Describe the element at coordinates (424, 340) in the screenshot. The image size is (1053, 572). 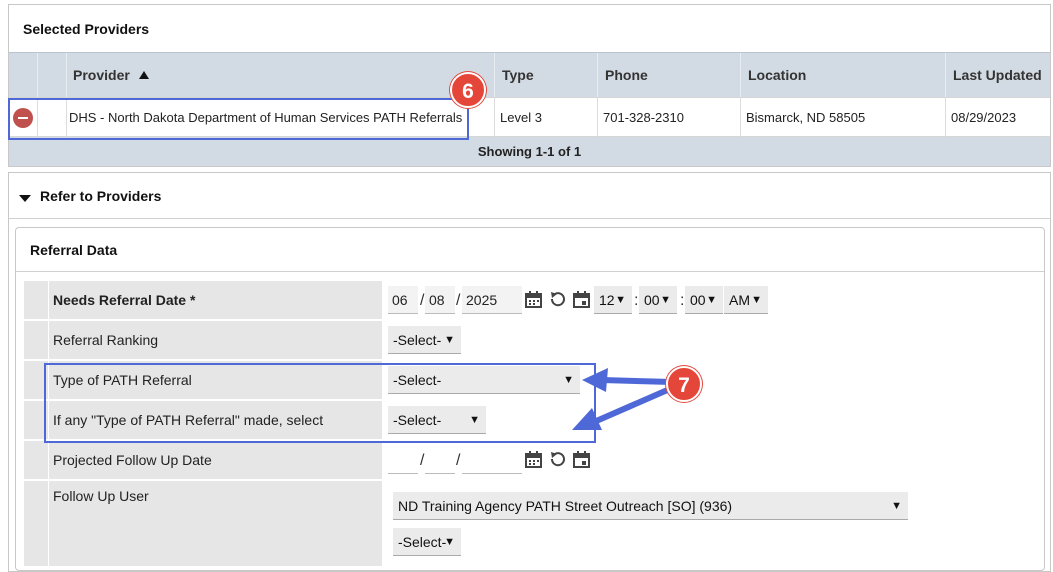
I see `referral-ranking-select: -Select- ▼` at that location.